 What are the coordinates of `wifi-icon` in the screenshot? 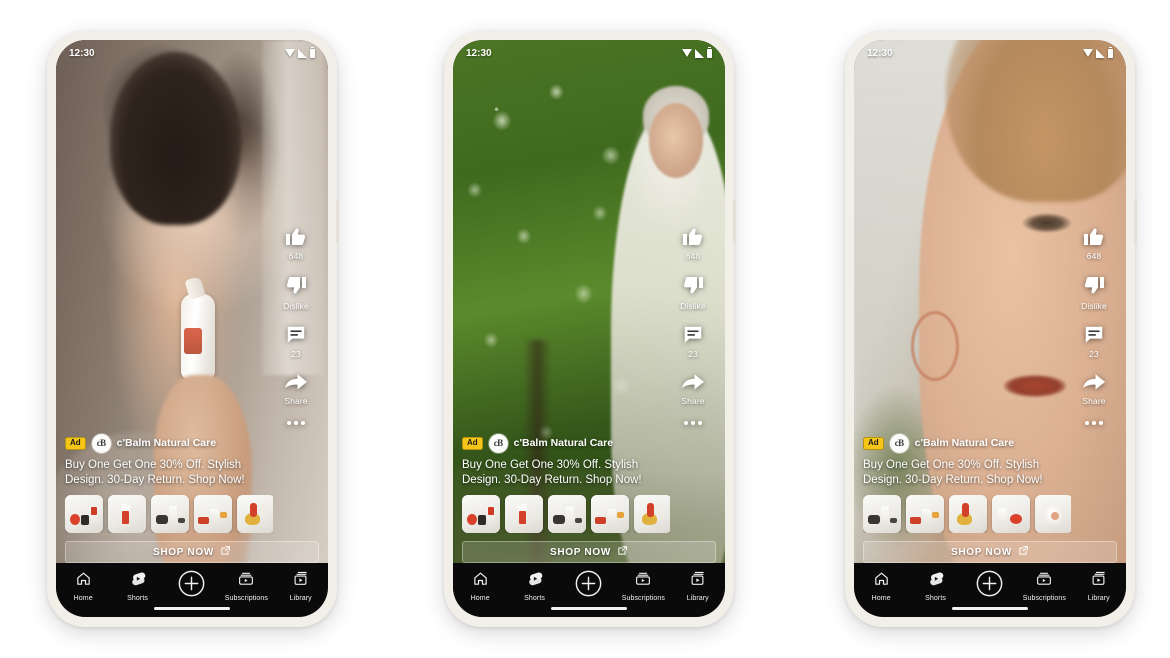 It's located at (290, 53).